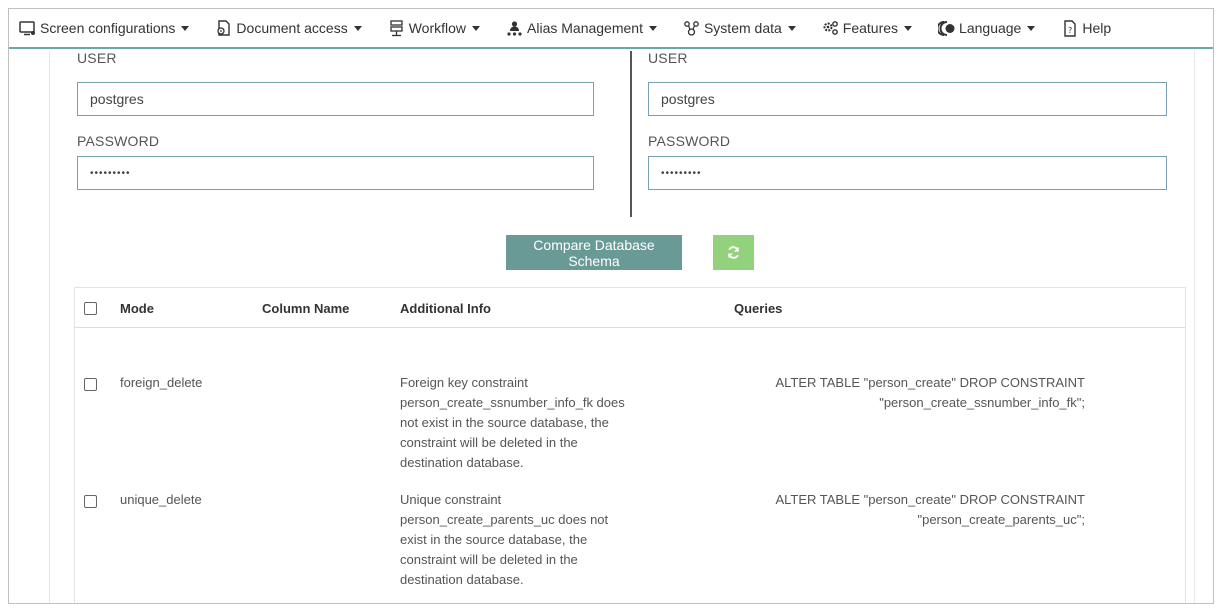 This screenshot has width=1220, height=614. I want to click on menu-alias-management: Alias Management, so click(581, 28).